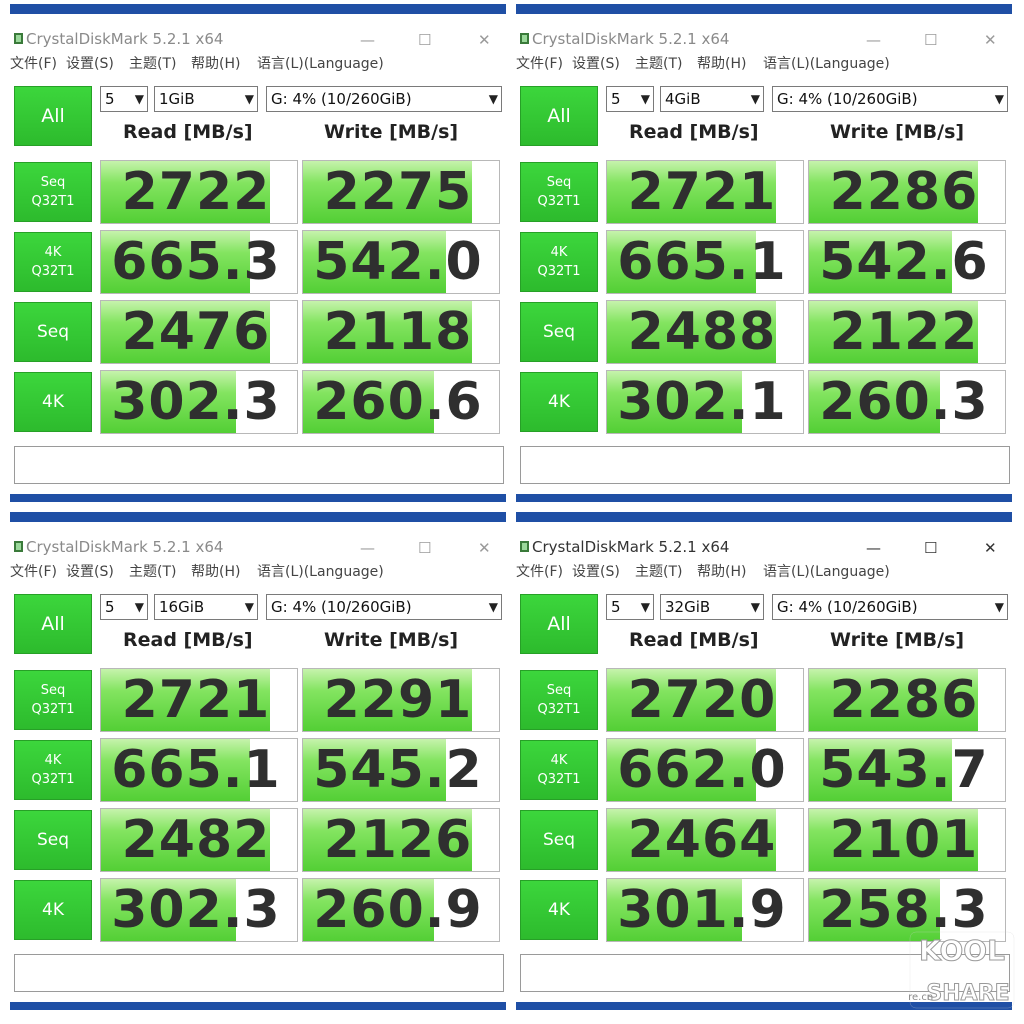 The width and height of the screenshot is (1024, 1024). Describe the element at coordinates (920, 997) in the screenshot. I see `watermark-url: koolshare.cn` at that location.